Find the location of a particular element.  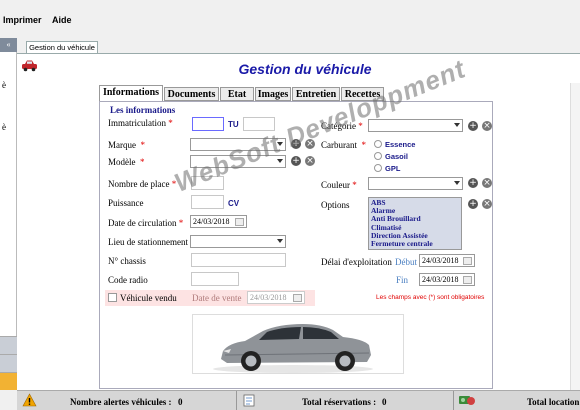

required-notice: Les champs avec (*) sont obligatoires is located at coordinates (430, 297).